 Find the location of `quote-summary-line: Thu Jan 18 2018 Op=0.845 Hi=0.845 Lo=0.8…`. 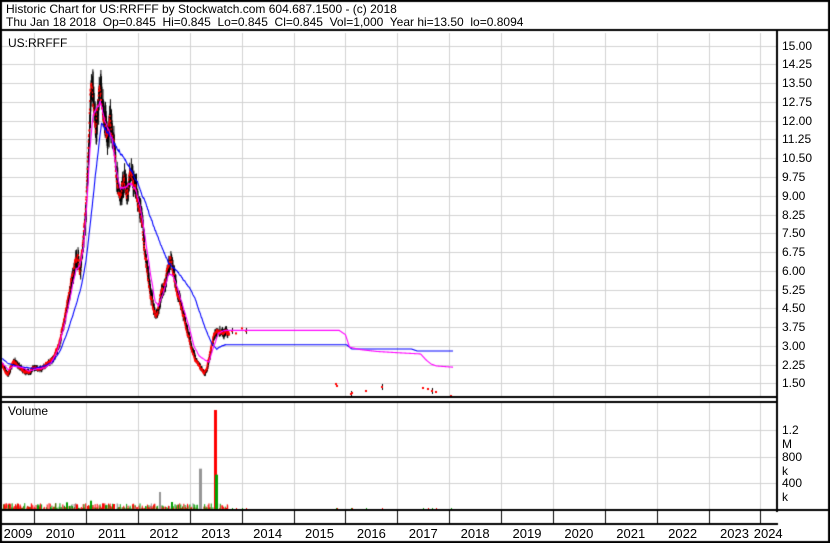

quote-summary-line: Thu Jan 18 2018 Op=0.845 Hi=0.845 Lo=0.8… is located at coordinates (265, 22).